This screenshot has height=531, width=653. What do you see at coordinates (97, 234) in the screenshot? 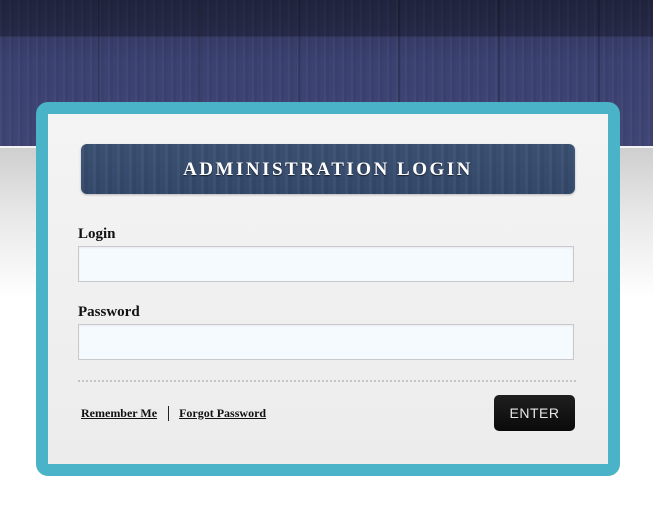
I see `login-label: Login` at bounding box center [97, 234].